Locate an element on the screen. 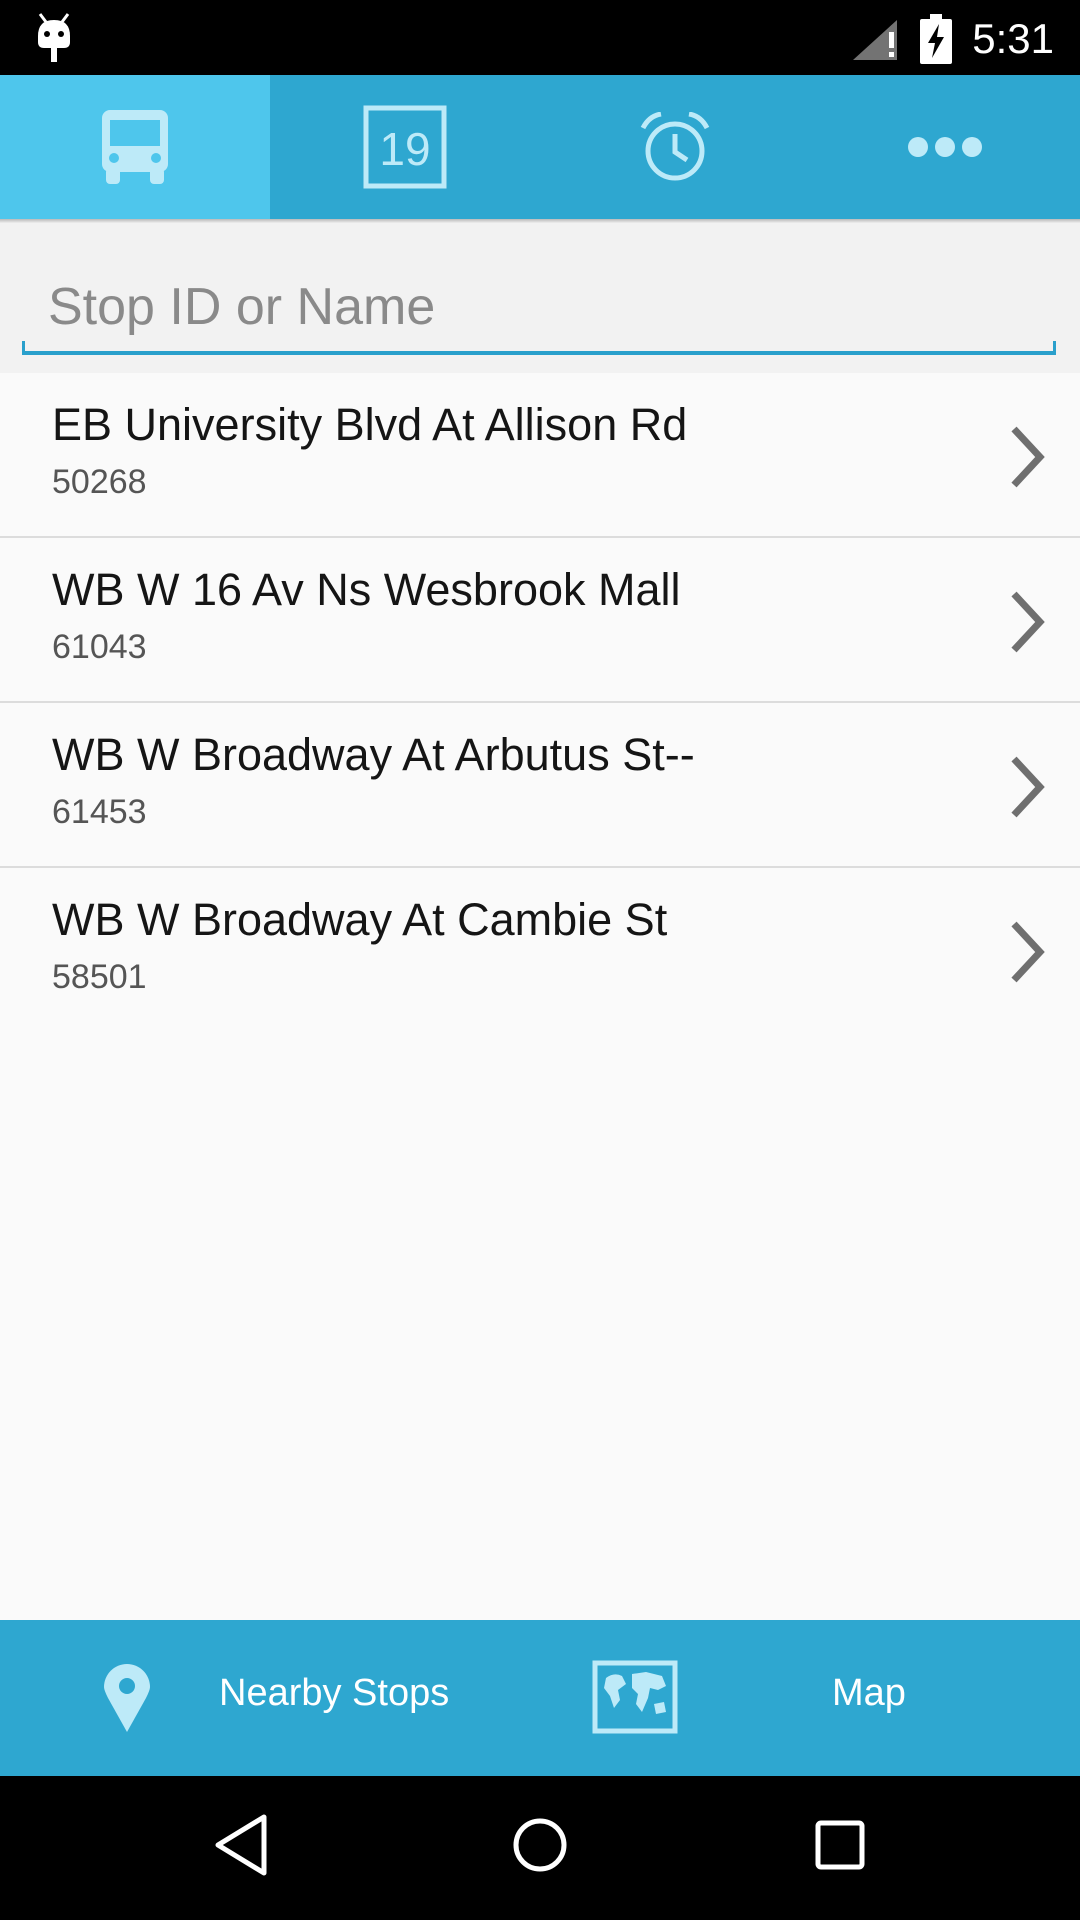 The width and height of the screenshot is (1080, 1920). android-debug-icon is located at coordinates (54, 37).